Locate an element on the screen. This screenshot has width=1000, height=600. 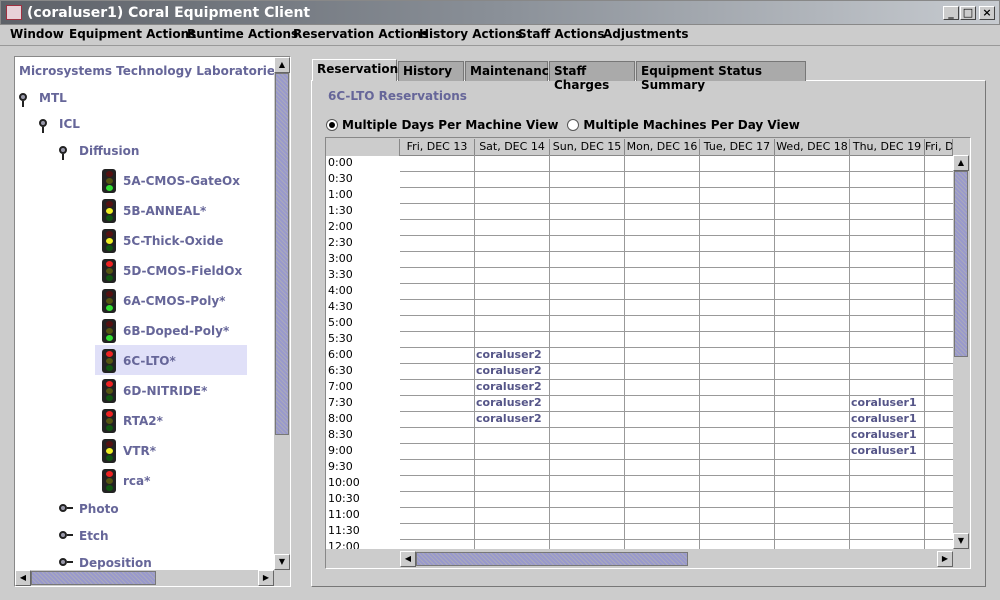
radio-label-multiple-days: Multiple Days Per Machine View is located at coordinates (450, 125).